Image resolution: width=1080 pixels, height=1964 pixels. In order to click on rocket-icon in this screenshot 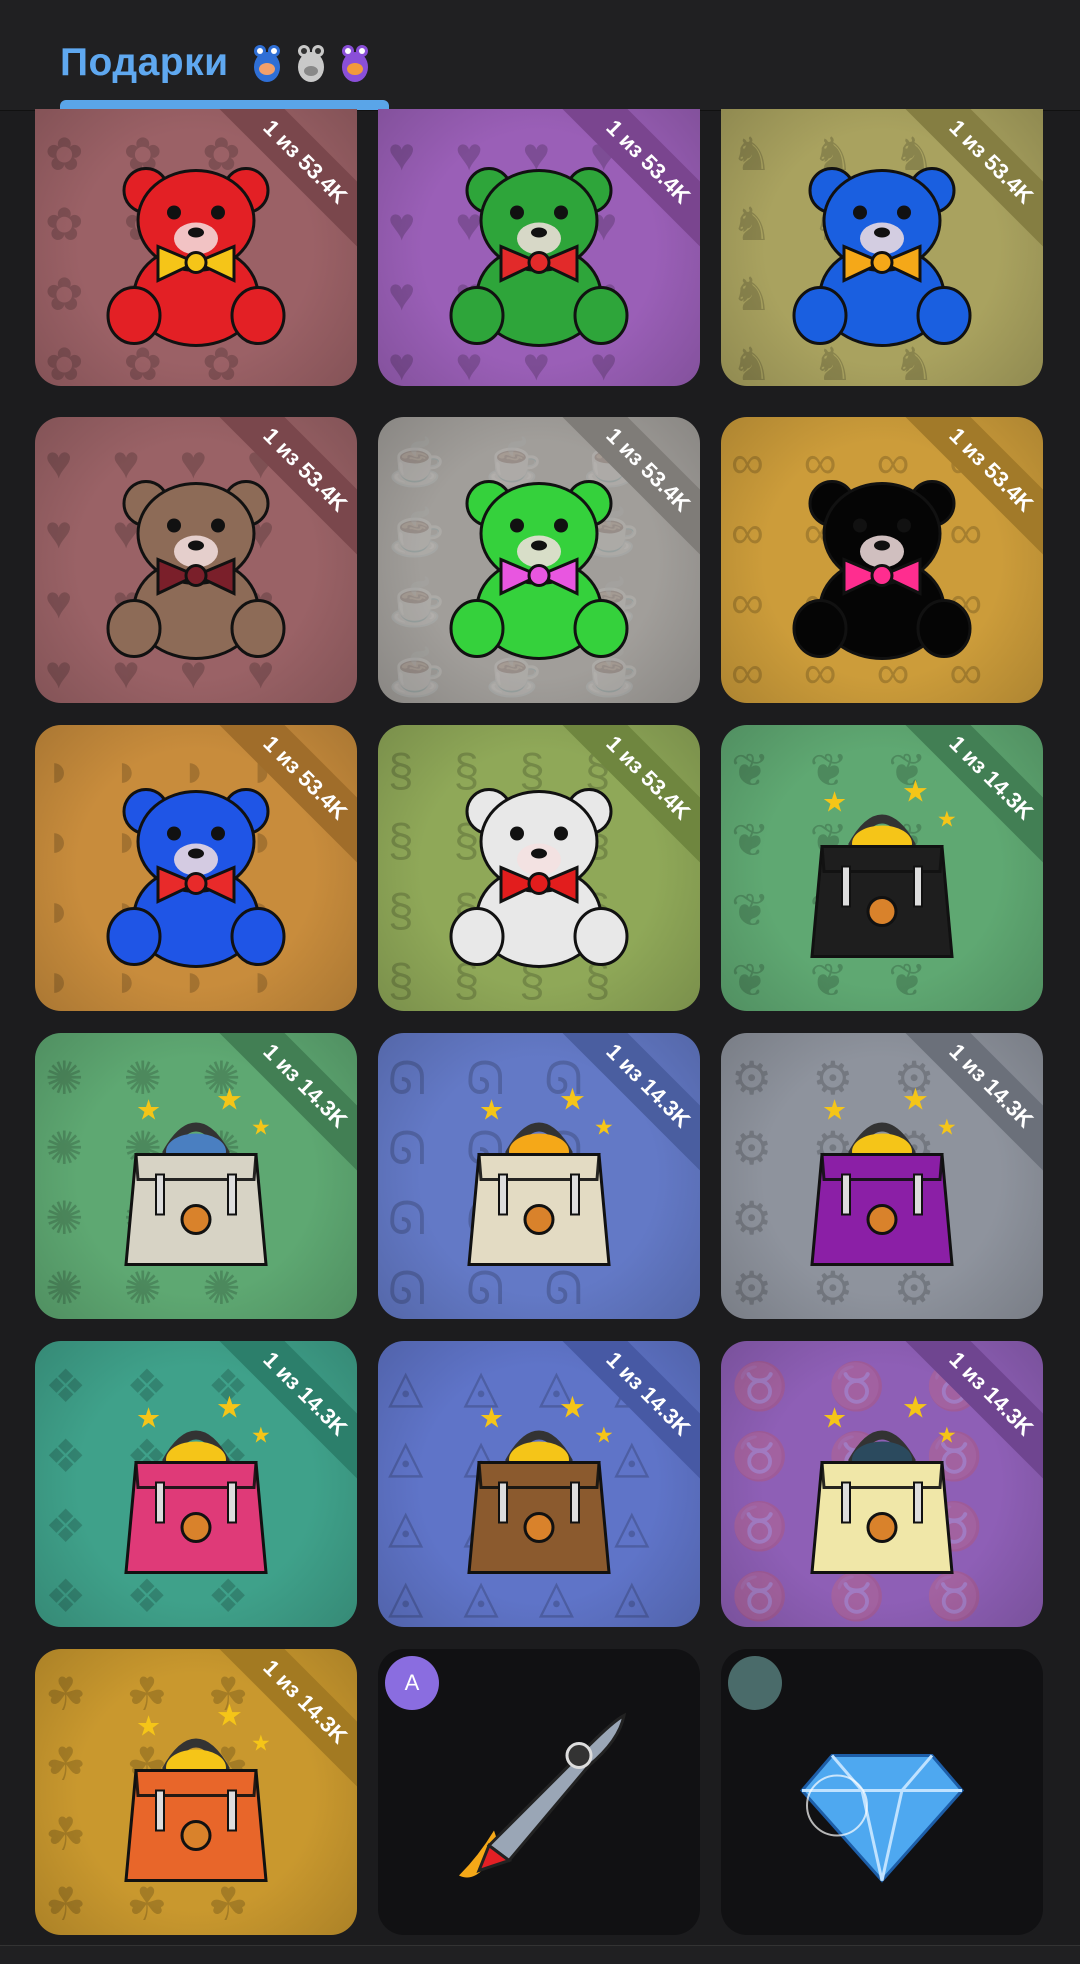, I will do `click(539, 1797)`.